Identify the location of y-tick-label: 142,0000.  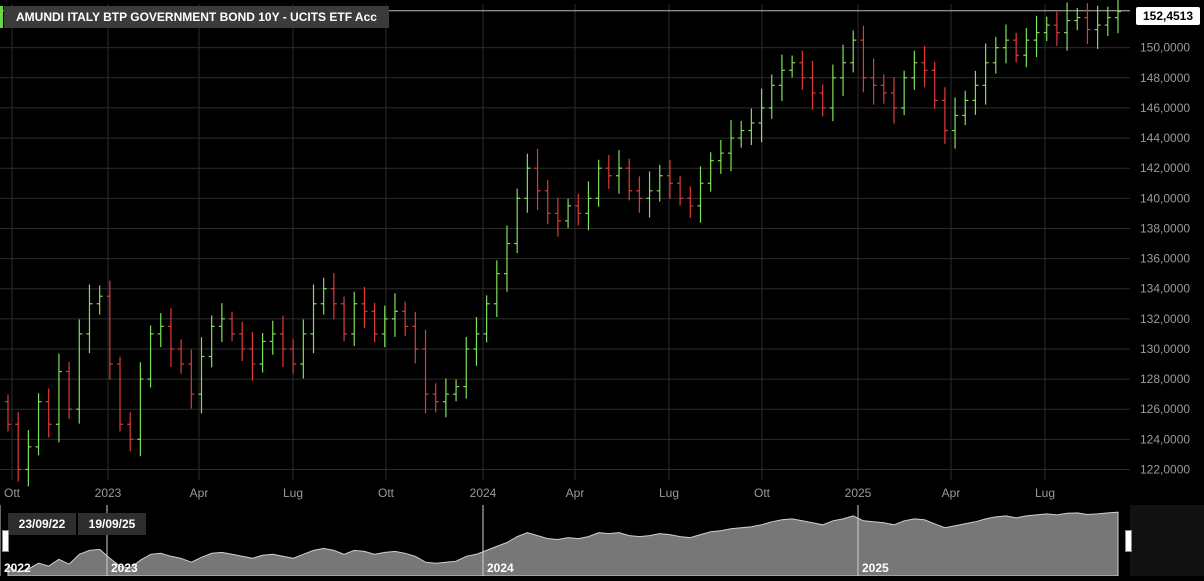
(1165, 168).